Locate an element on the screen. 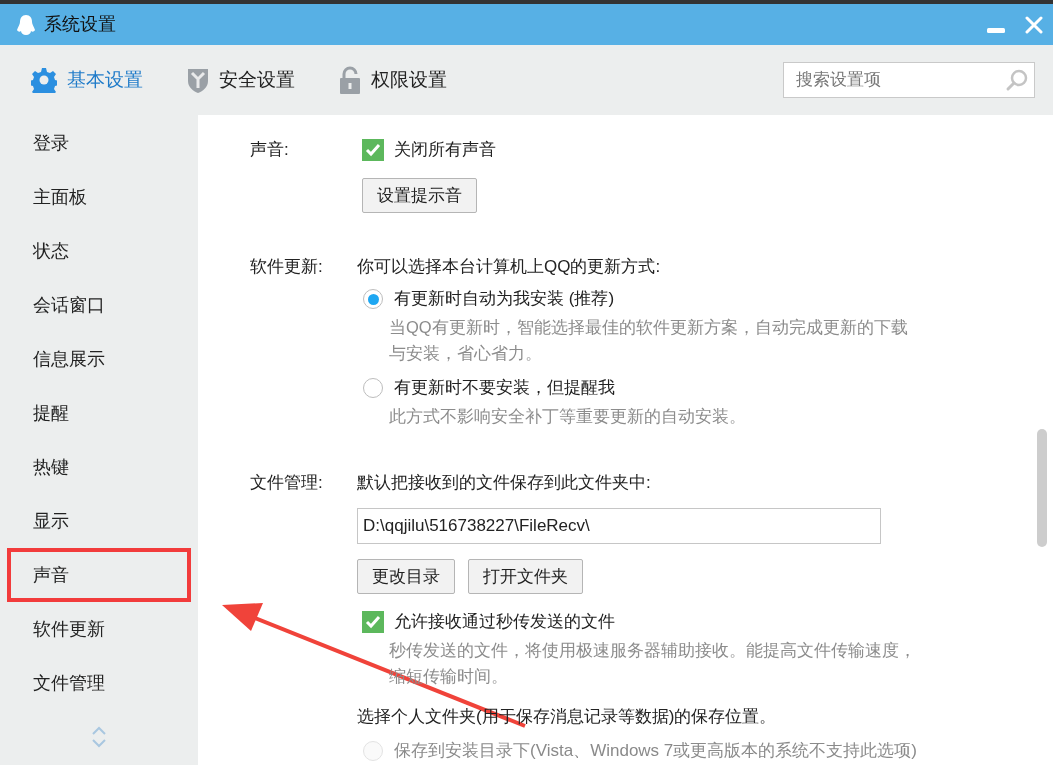 This screenshot has width=1053, height=765. sidebar-item: 主面板 is located at coordinates (99, 197).